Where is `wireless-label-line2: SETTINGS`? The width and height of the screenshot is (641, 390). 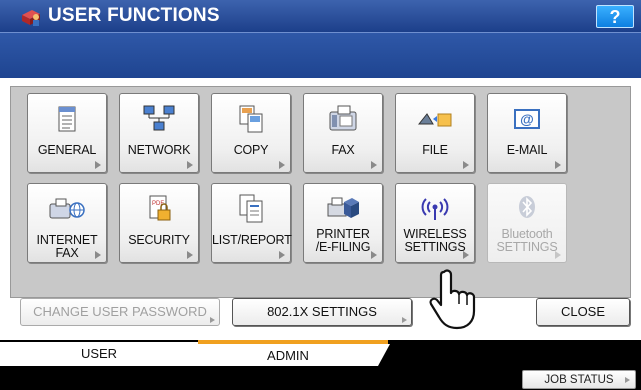
wireless-label-line2: SETTINGS is located at coordinates (435, 247).